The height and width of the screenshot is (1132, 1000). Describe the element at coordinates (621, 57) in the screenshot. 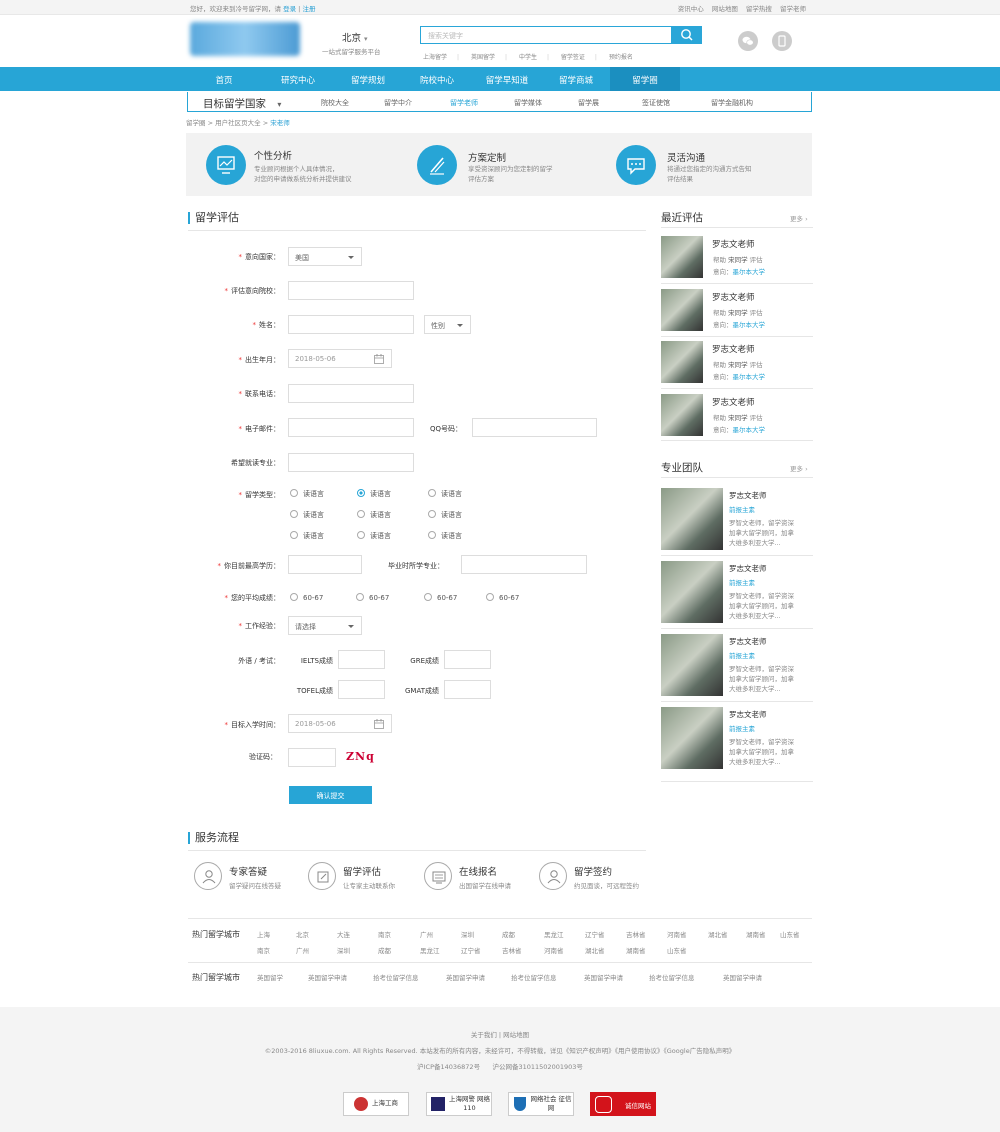

I see `hot-word: 预约报名` at that location.